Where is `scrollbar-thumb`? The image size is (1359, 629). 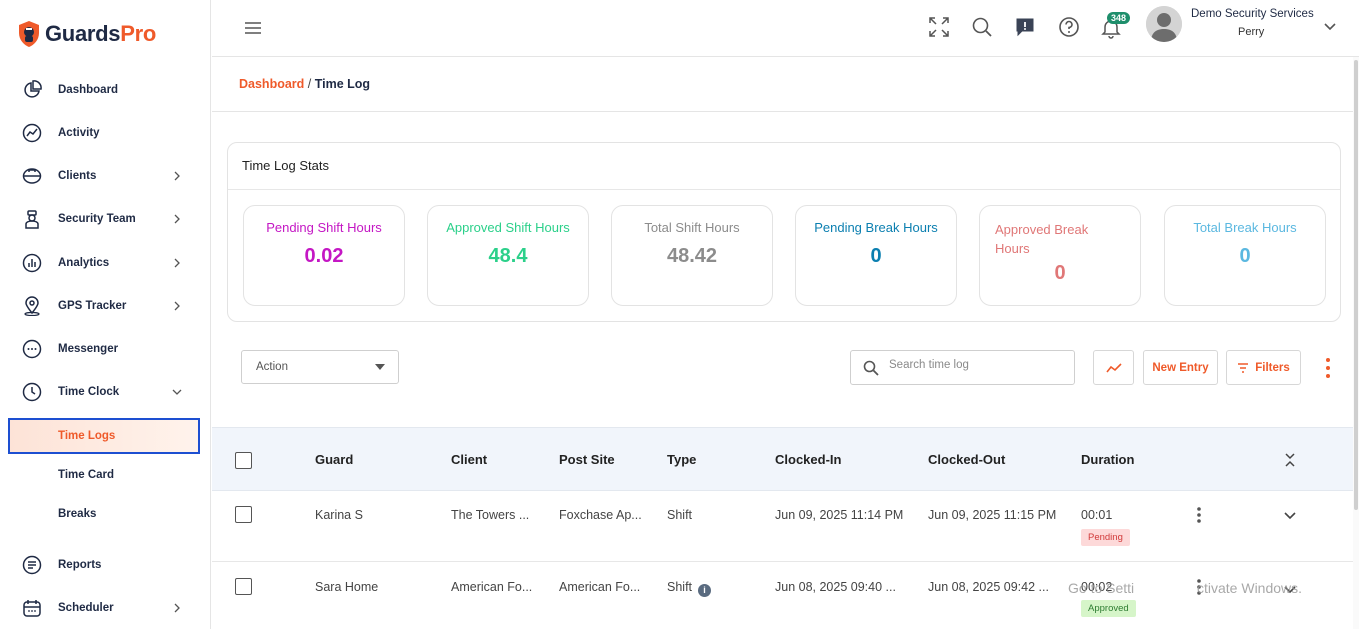 scrollbar-thumb is located at coordinates (1356, 285).